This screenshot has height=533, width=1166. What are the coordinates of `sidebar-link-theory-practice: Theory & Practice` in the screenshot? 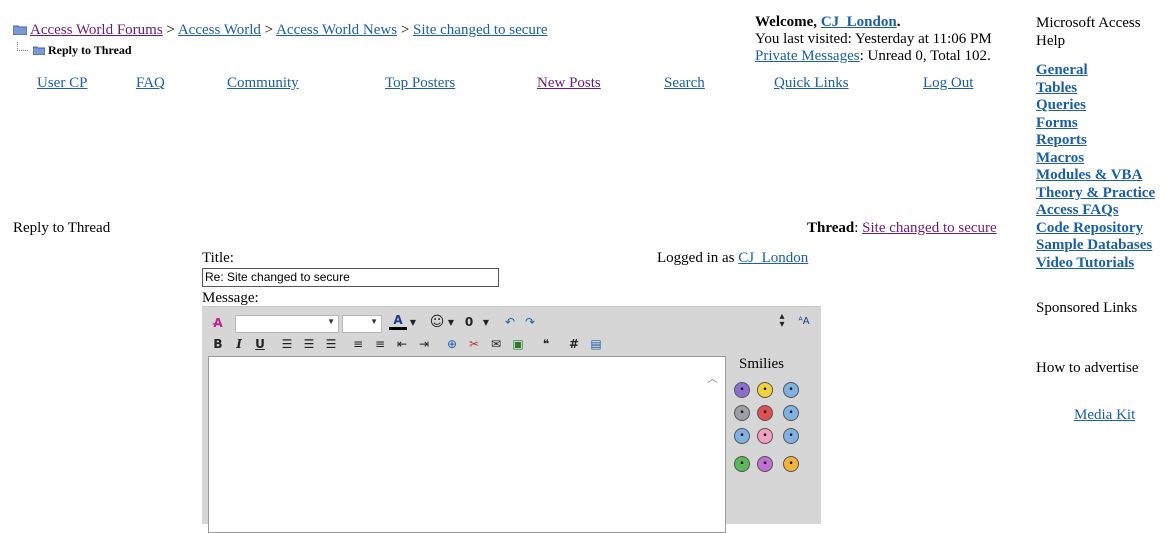 It's located at (1095, 193).